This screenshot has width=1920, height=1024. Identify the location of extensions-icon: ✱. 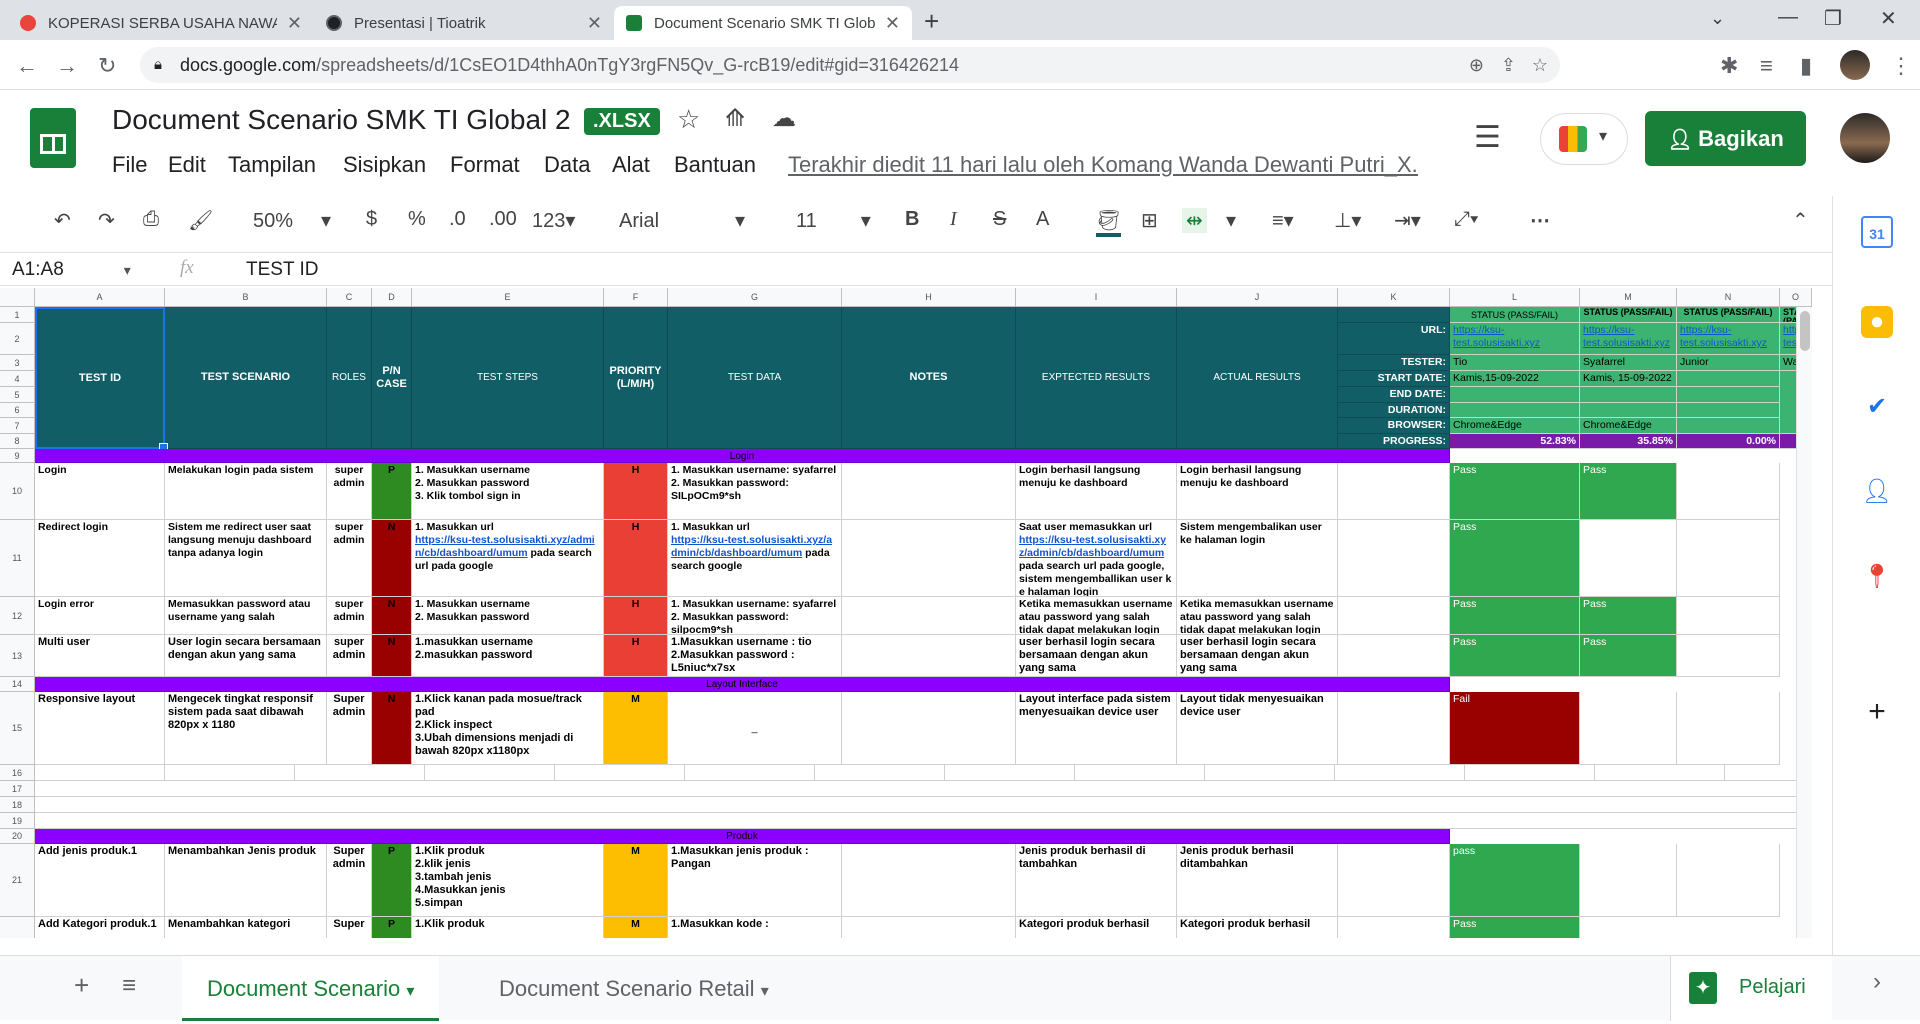
(1729, 66).